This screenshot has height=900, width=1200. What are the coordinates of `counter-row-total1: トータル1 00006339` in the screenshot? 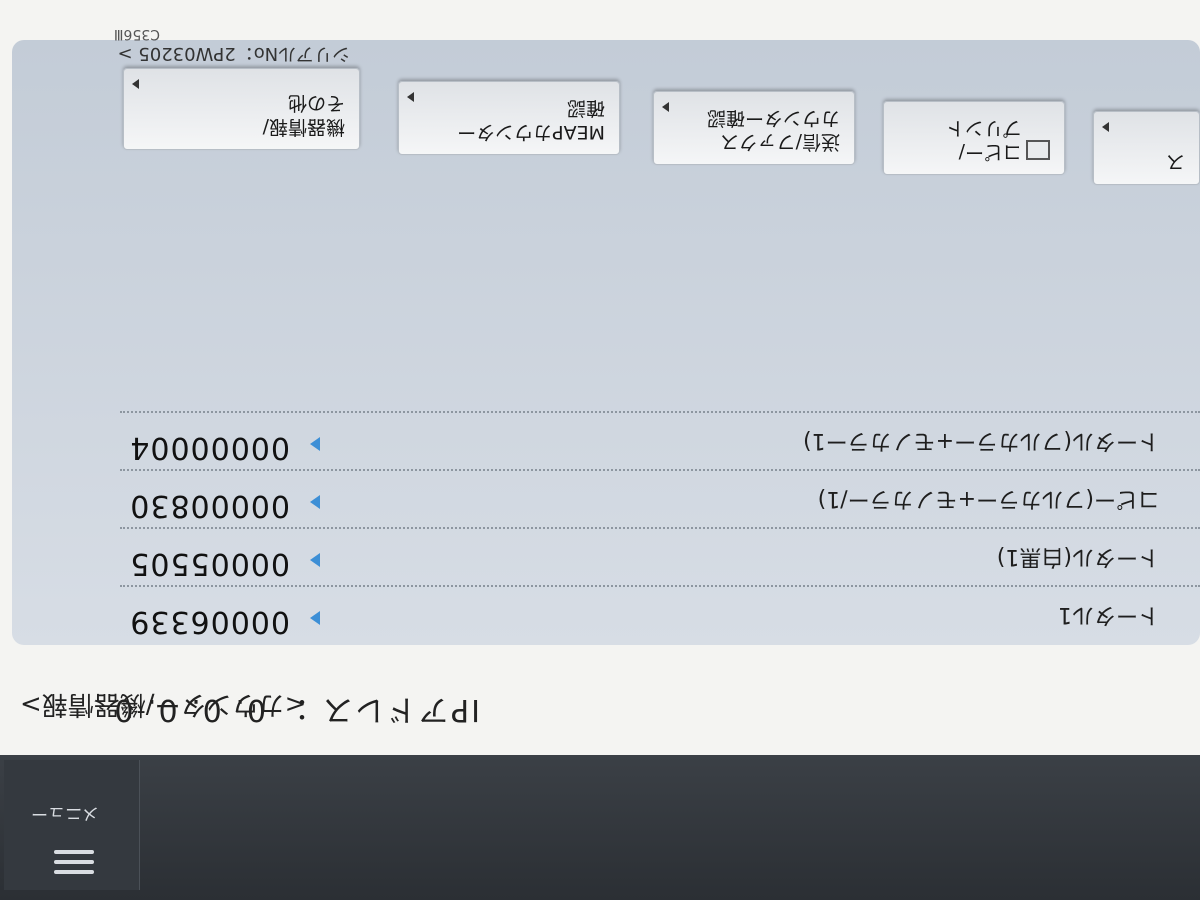 It's located at (660, 615).